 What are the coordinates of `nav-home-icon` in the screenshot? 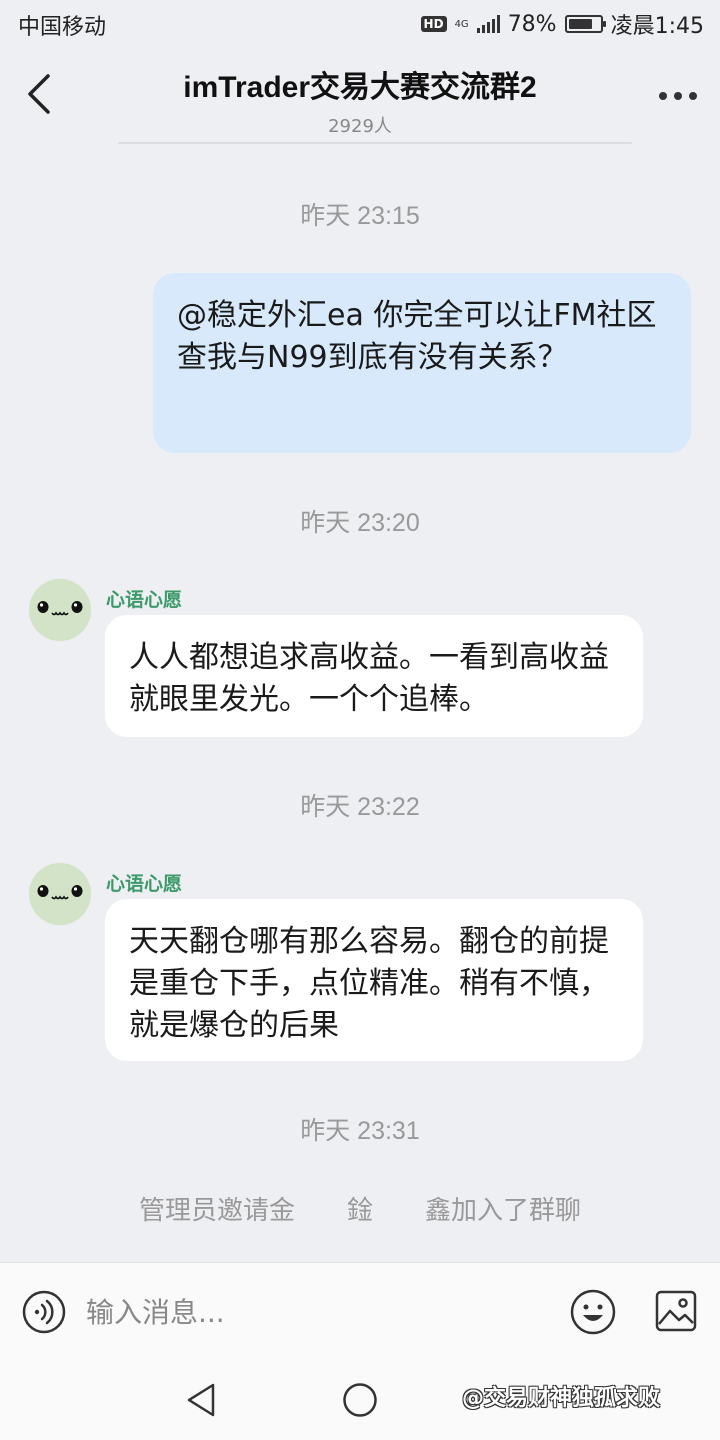 It's located at (360, 1400).